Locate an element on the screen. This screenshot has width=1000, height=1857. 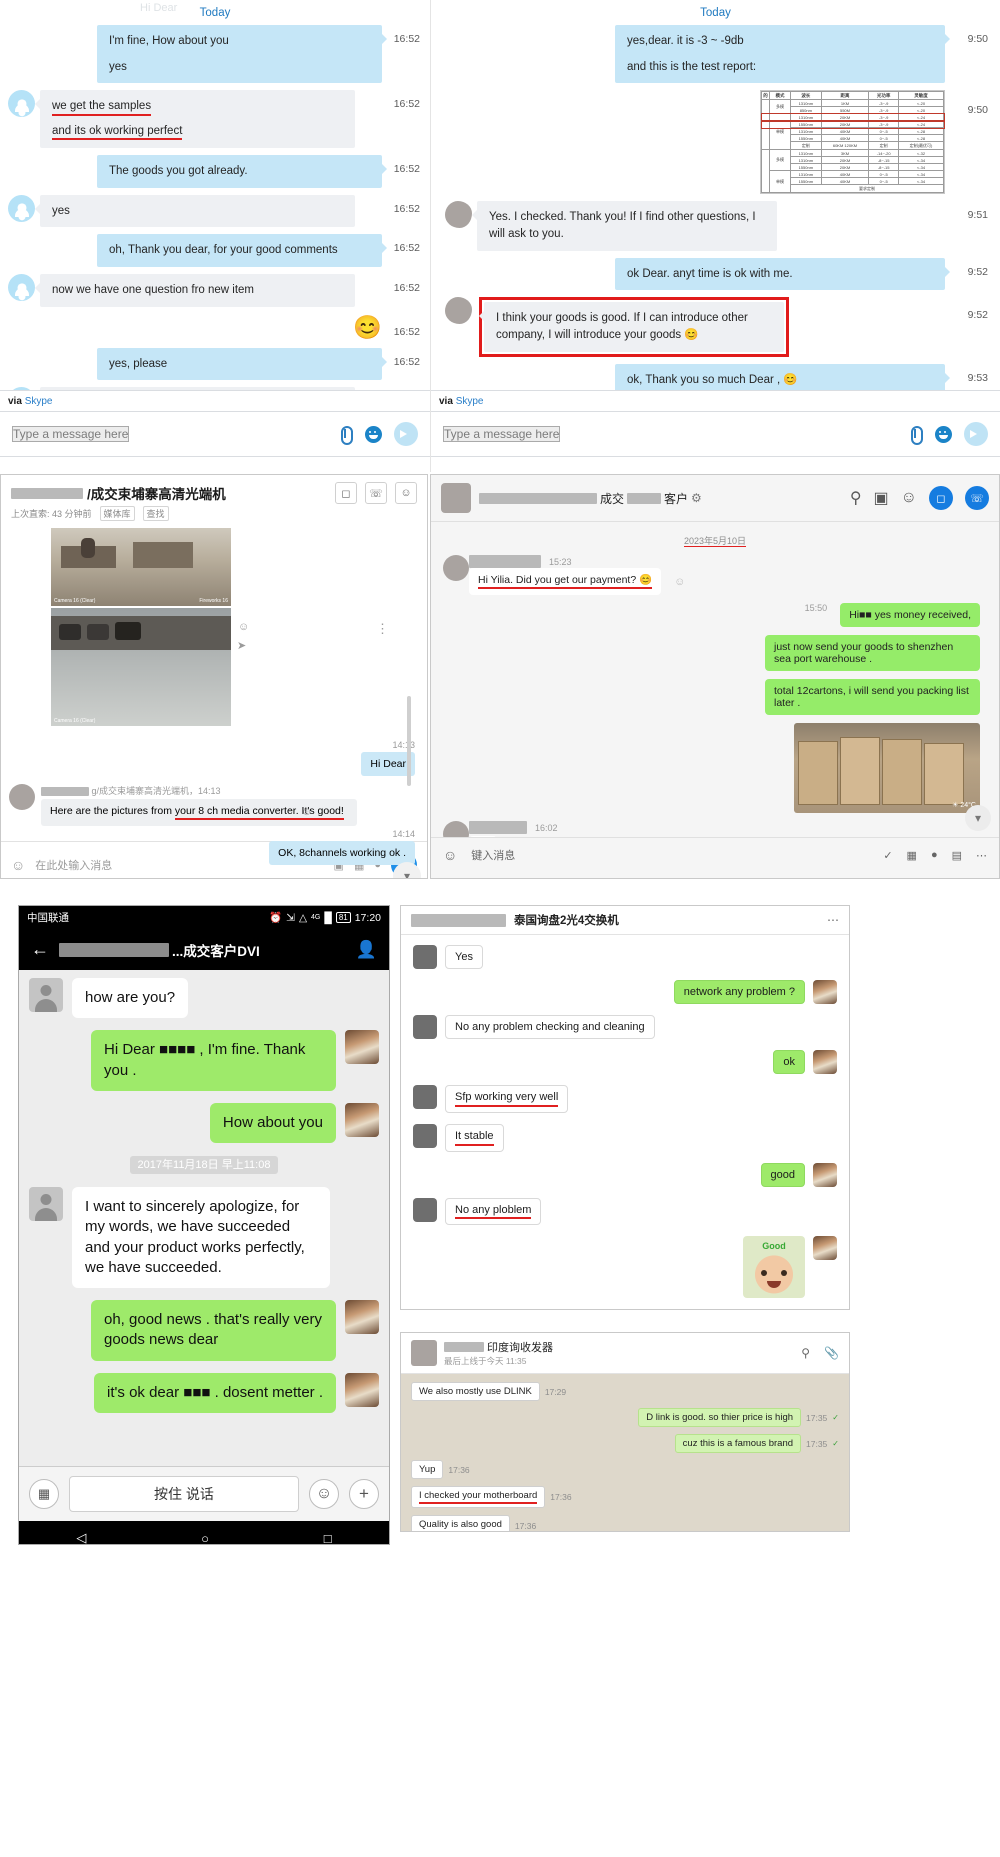
chat-bubble: I checked your motherboard is located at coordinates (478, 1497).